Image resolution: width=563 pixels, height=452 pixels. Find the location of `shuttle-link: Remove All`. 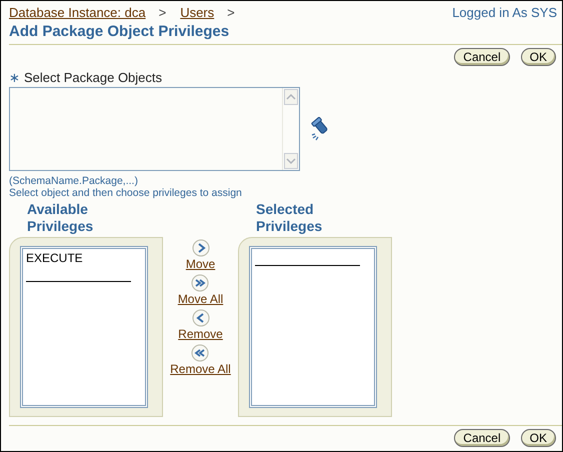

shuttle-link: Remove All is located at coordinates (200, 369).